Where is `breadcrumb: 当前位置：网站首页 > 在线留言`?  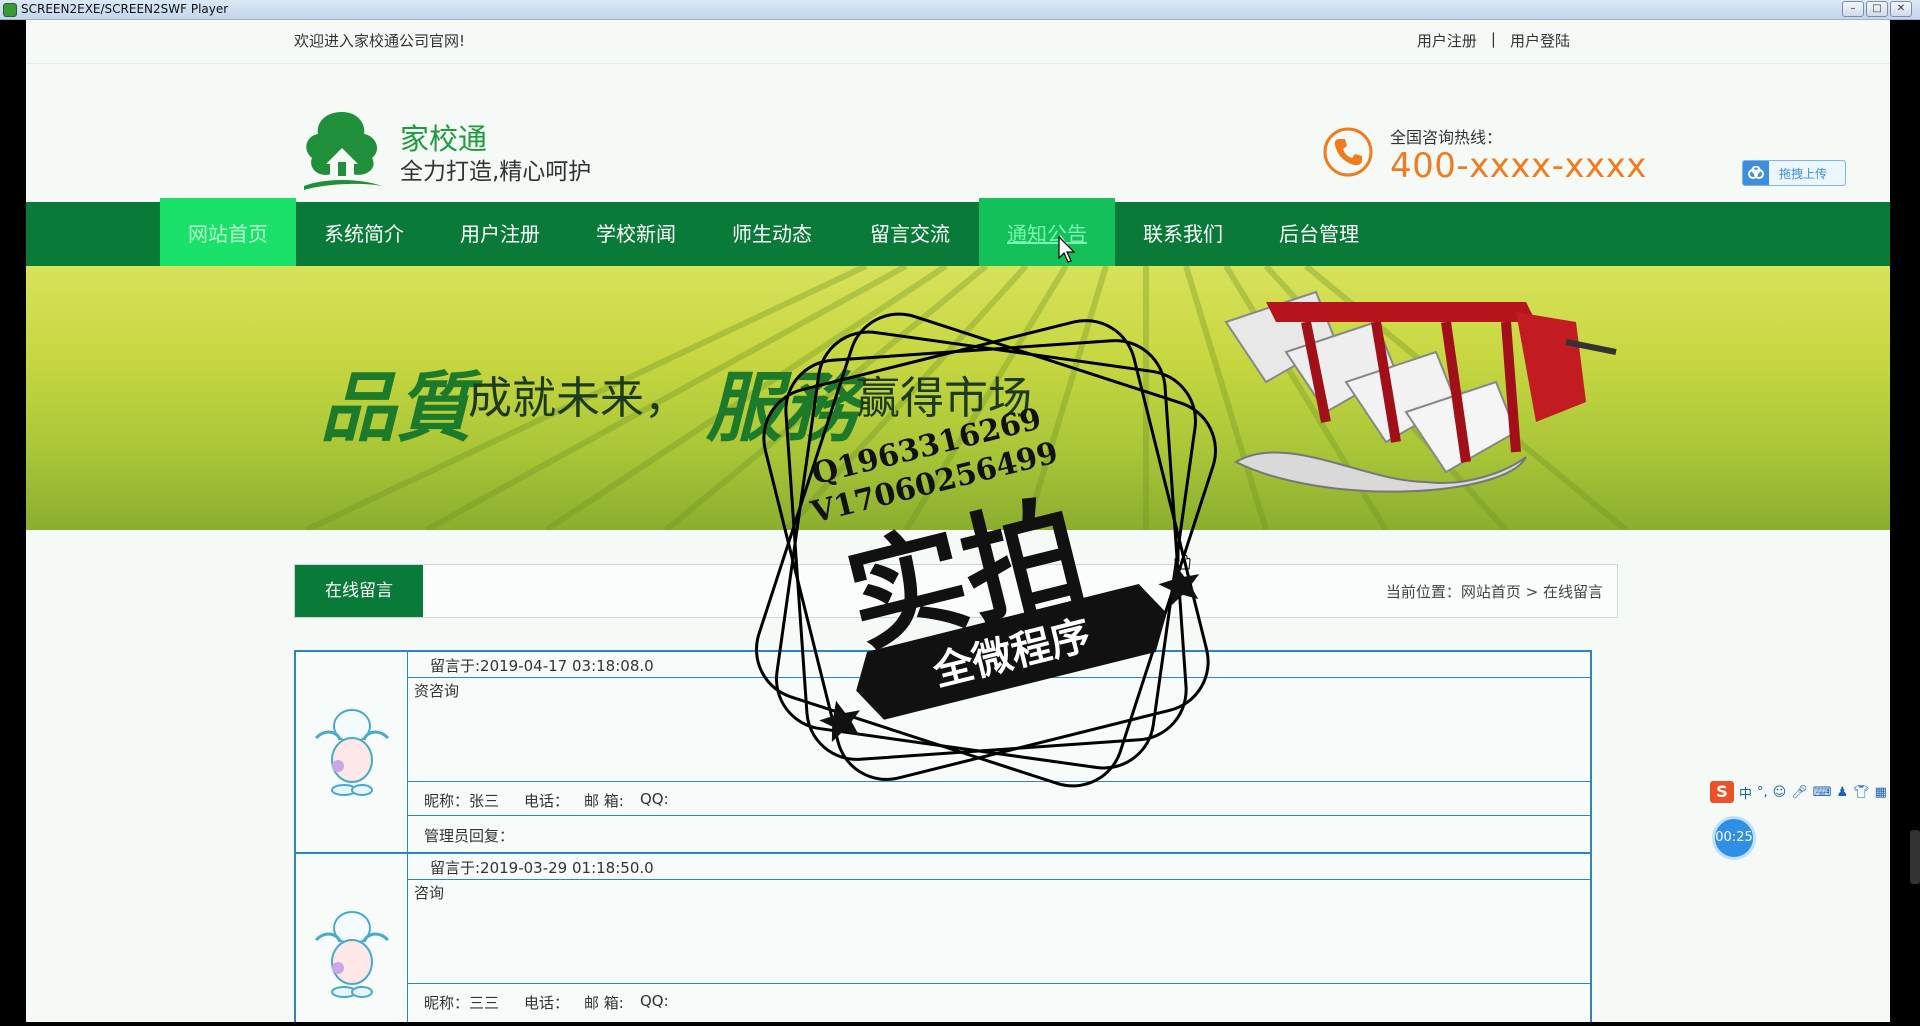 breadcrumb: 当前位置：网站首页 > 在线留言 is located at coordinates (1494, 591).